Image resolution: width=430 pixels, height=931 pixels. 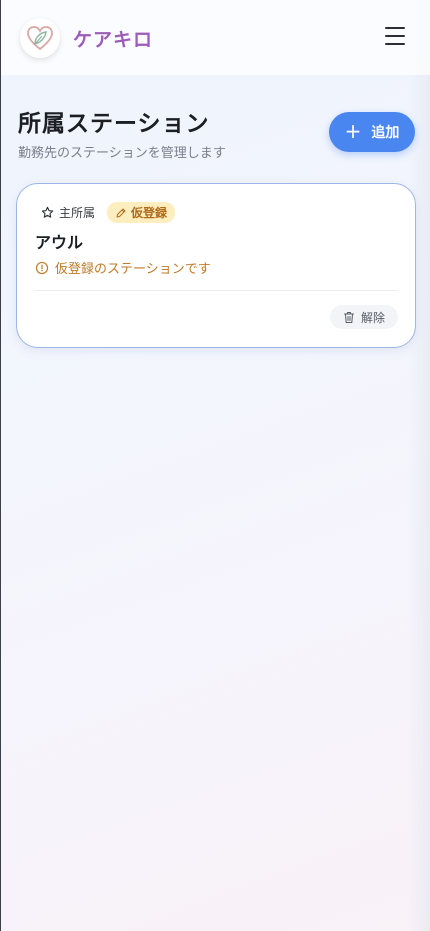 I want to click on app-header: ケアキロ, so click(x=215, y=37).